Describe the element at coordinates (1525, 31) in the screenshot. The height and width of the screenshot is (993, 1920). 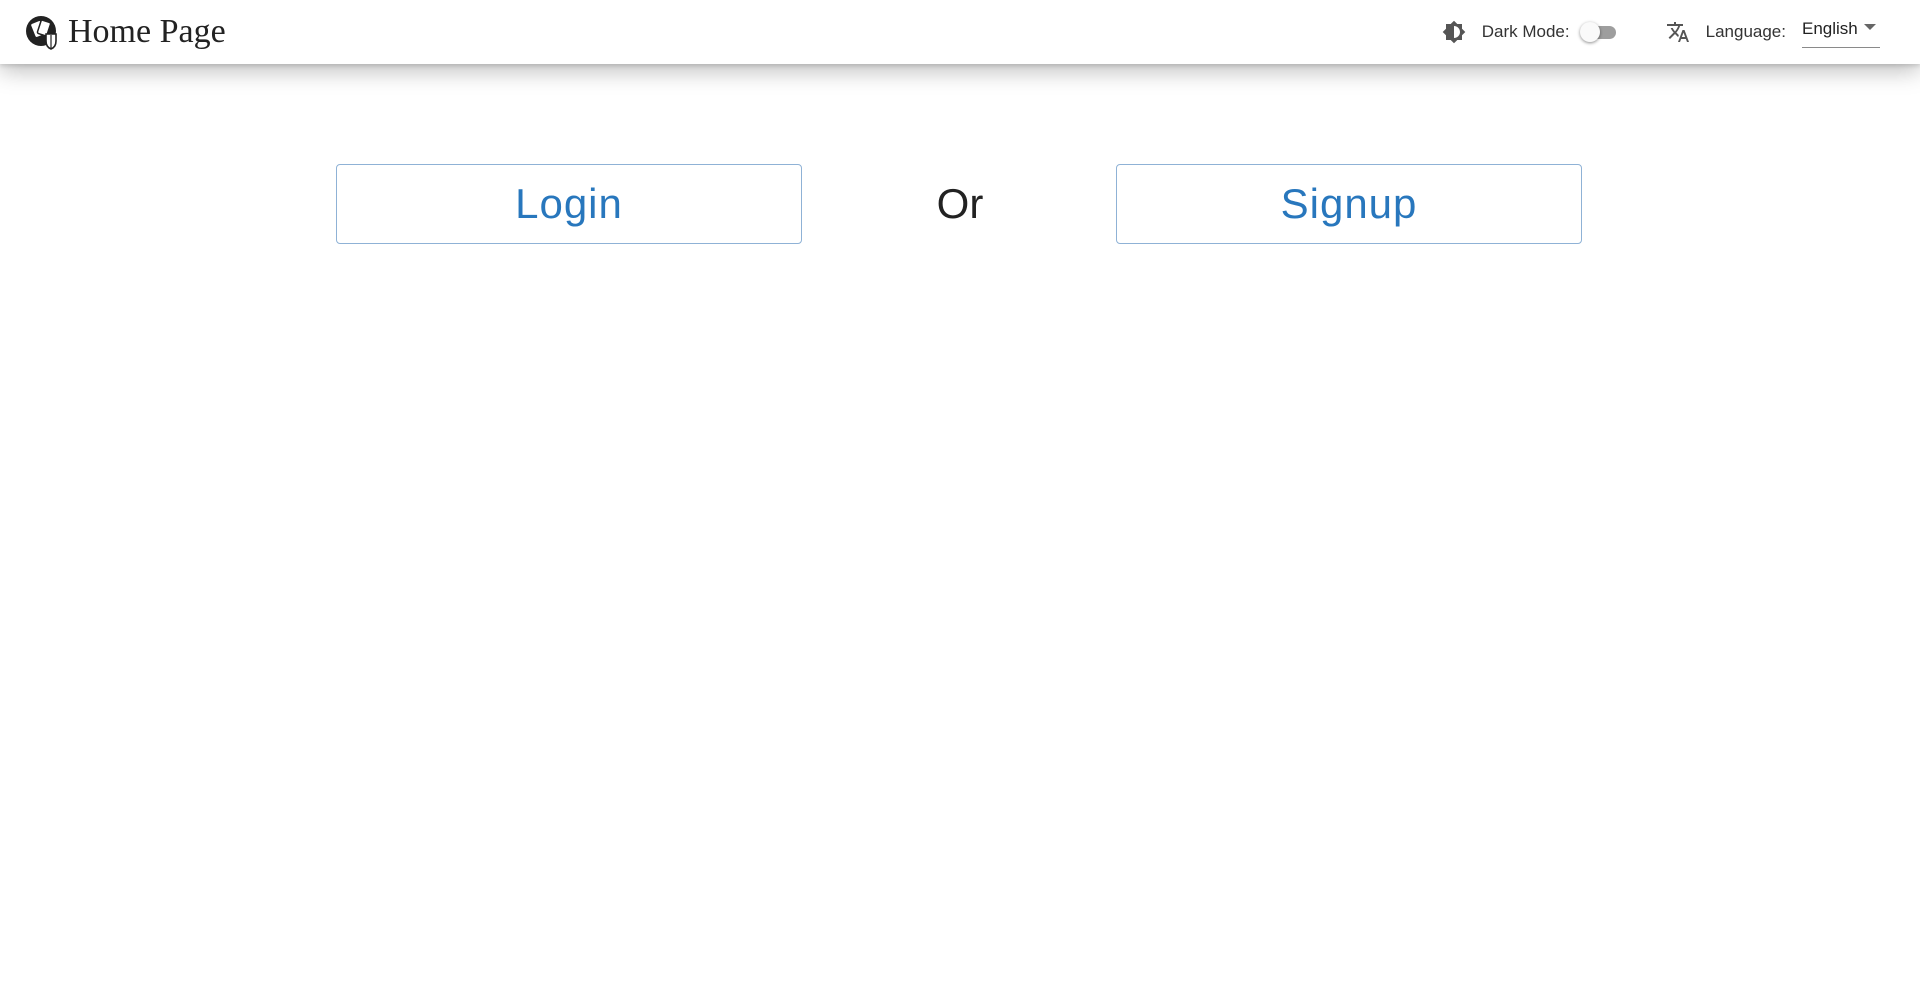
I see `dark-mode-label: Dark Mode:` at that location.